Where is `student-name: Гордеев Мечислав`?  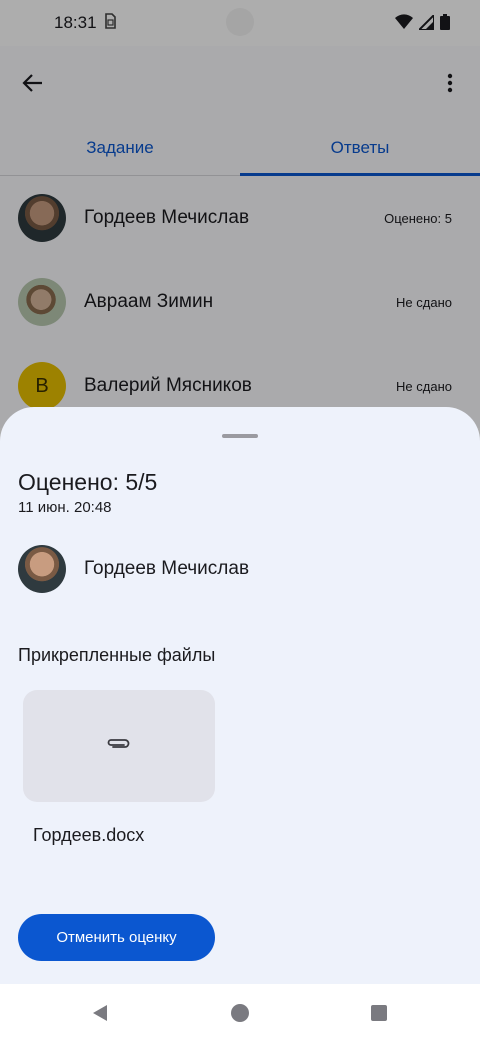
student-name: Гордеев Мечислав is located at coordinates (167, 568).